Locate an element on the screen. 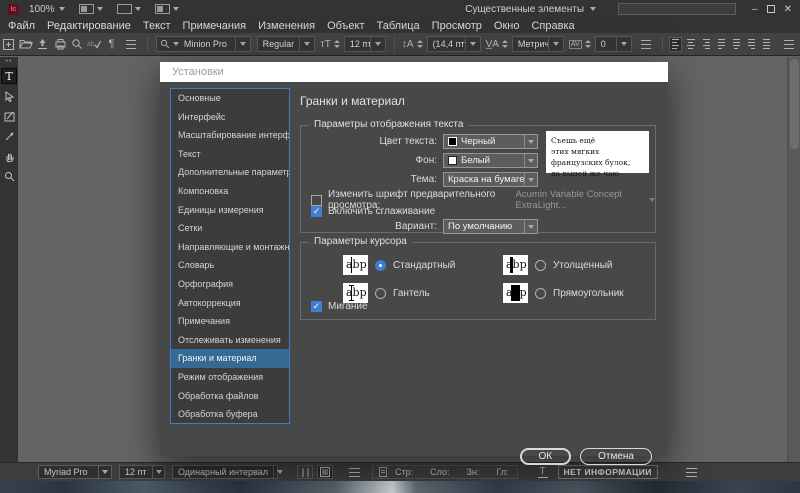 This screenshot has width=800, height=493. status-font-select: Myriad Pro is located at coordinates (75, 472).